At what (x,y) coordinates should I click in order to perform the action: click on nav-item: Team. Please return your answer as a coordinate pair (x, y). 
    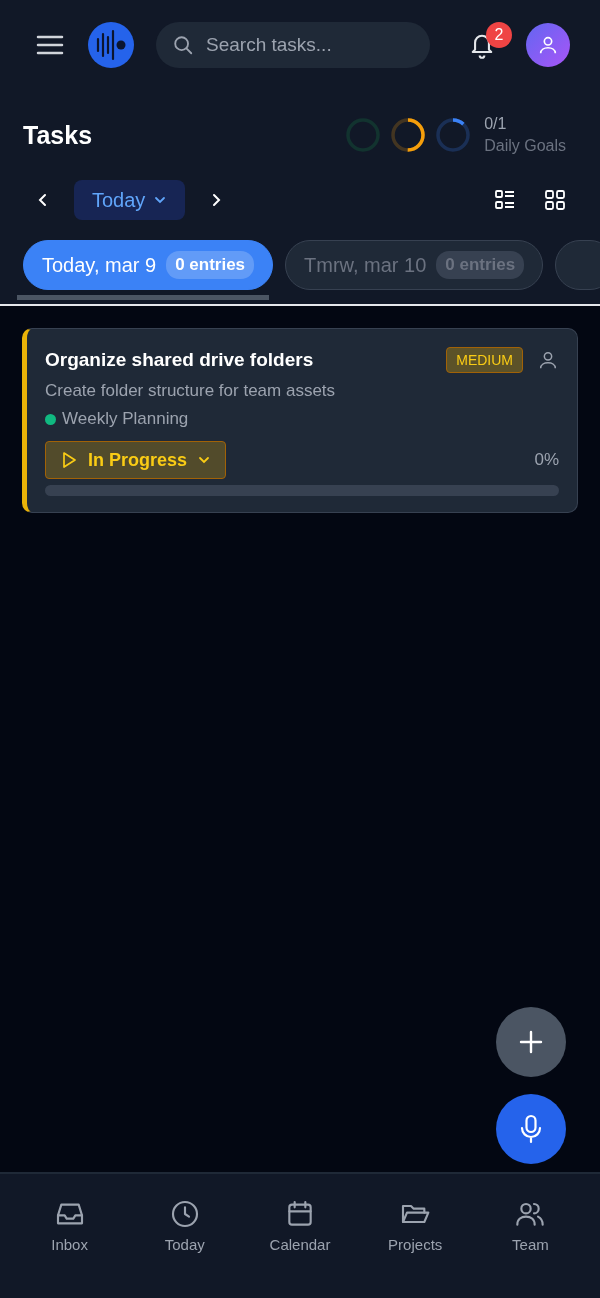
    Looking at the image, I should click on (530, 1236).